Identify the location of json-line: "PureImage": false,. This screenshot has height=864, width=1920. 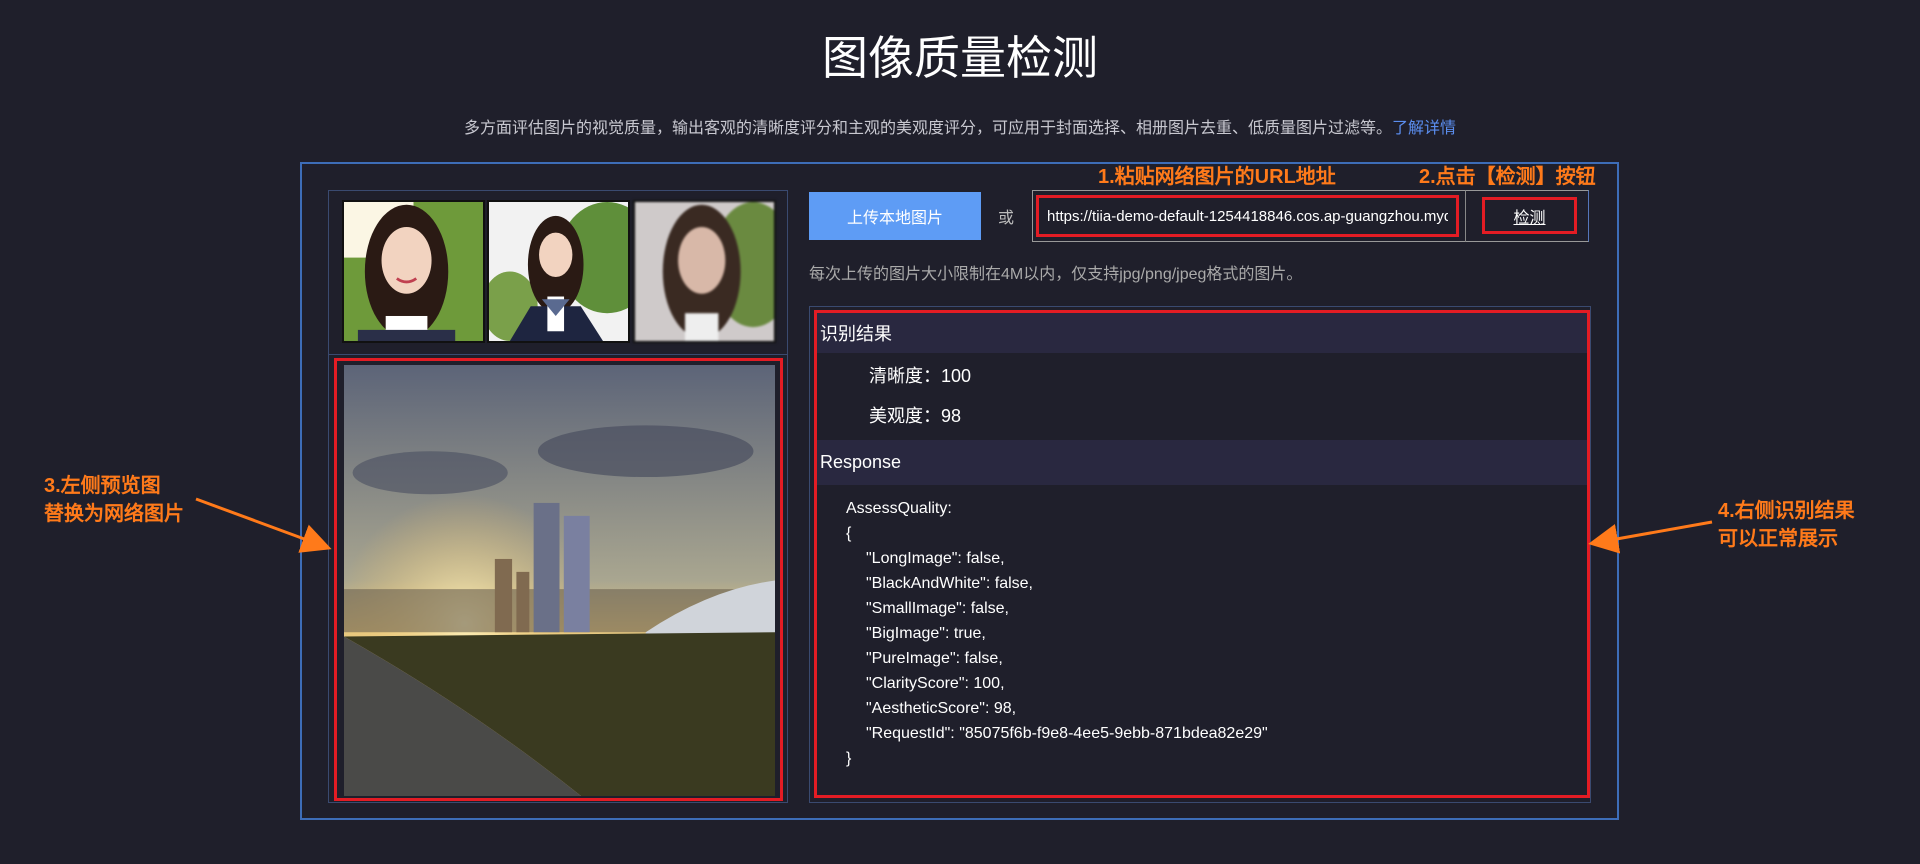
(934, 658).